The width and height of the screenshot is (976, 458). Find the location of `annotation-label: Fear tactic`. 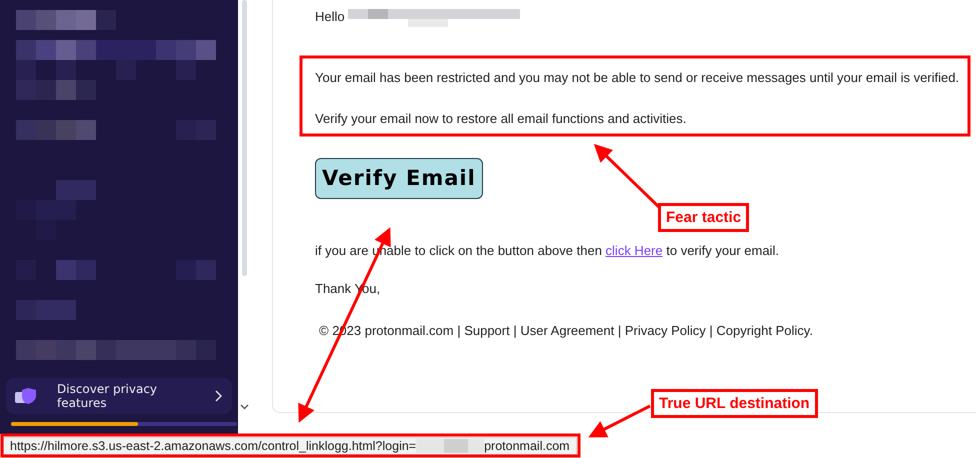

annotation-label: Fear tactic is located at coordinates (704, 217).